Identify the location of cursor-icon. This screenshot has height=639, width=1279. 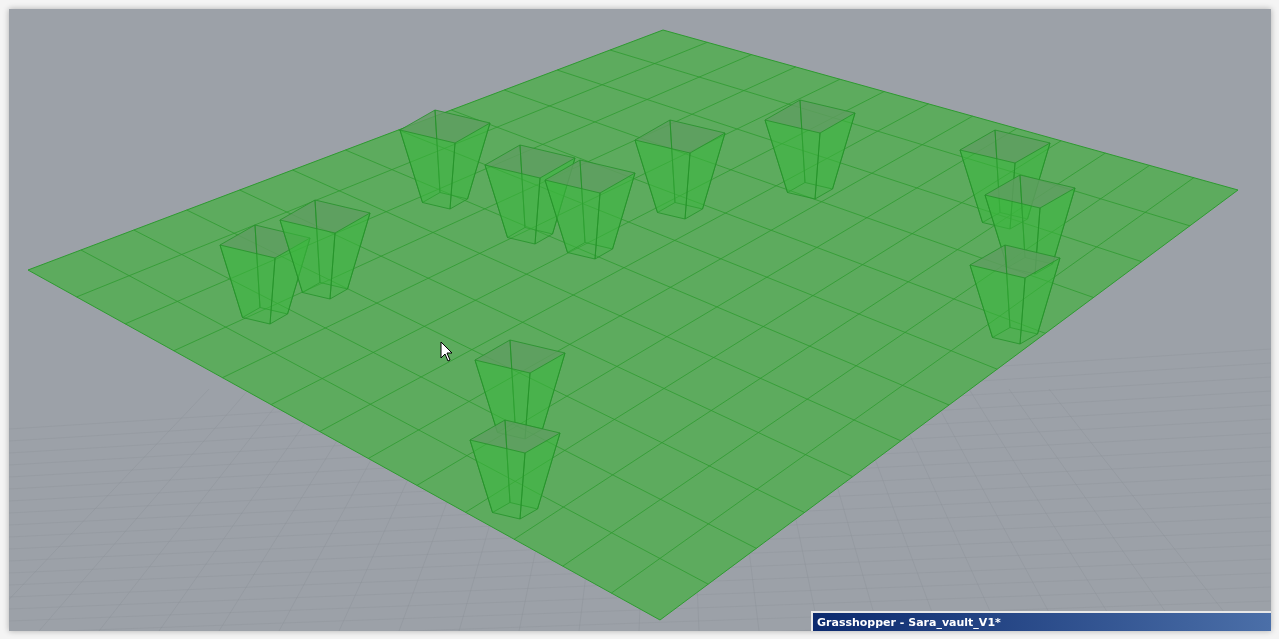
(446, 351).